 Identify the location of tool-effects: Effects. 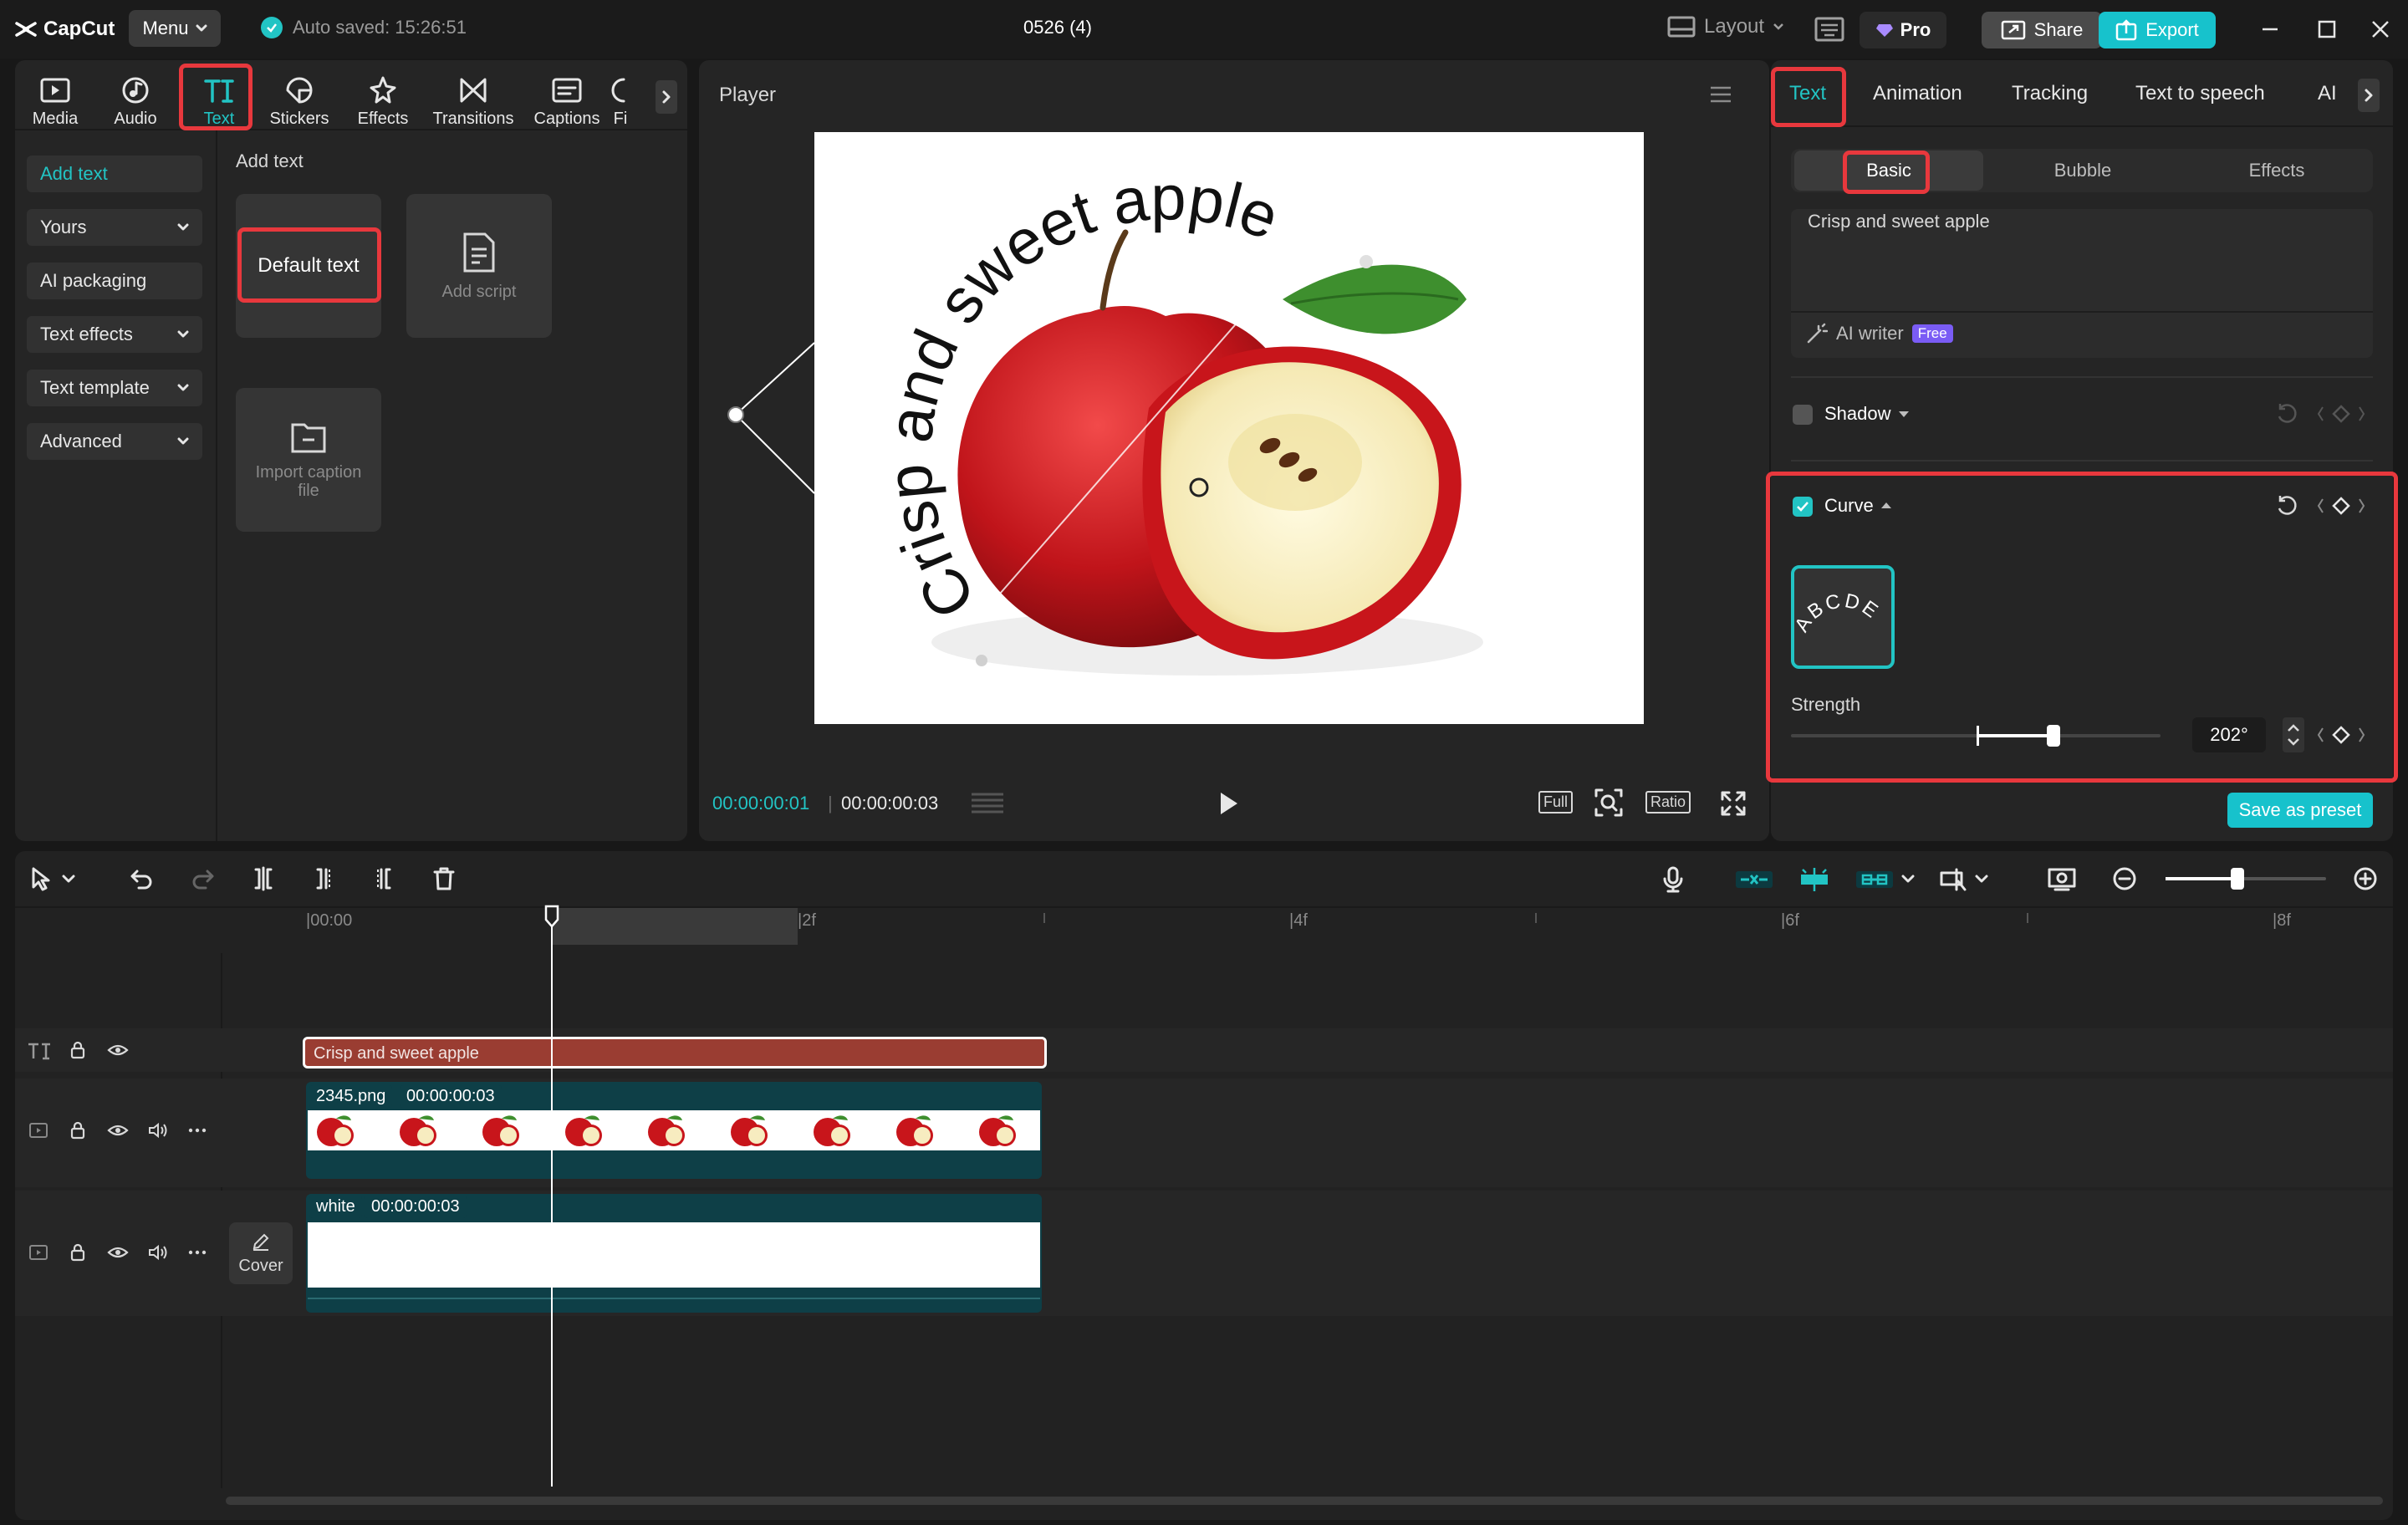
(382, 99).